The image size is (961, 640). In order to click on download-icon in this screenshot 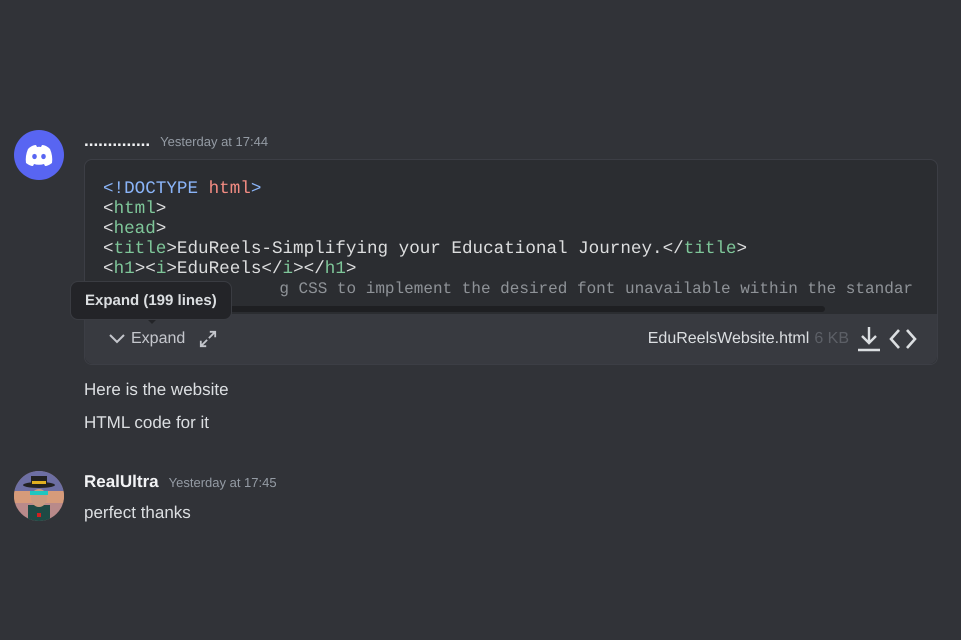, I will do `click(869, 339)`.